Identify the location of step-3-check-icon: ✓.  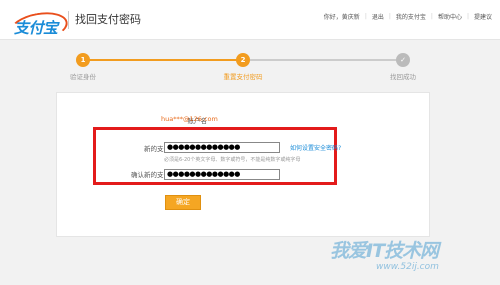
(403, 60).